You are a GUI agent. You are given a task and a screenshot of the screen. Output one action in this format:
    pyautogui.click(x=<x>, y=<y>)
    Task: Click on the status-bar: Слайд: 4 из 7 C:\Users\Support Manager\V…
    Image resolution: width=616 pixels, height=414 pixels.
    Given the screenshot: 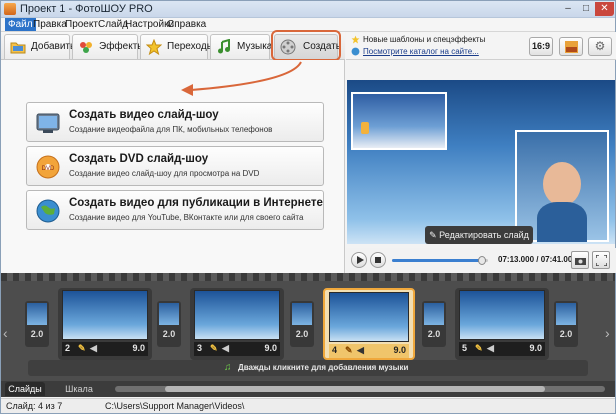 What is the action you would take?
    pyautogui.click(x=308, y=405)
    